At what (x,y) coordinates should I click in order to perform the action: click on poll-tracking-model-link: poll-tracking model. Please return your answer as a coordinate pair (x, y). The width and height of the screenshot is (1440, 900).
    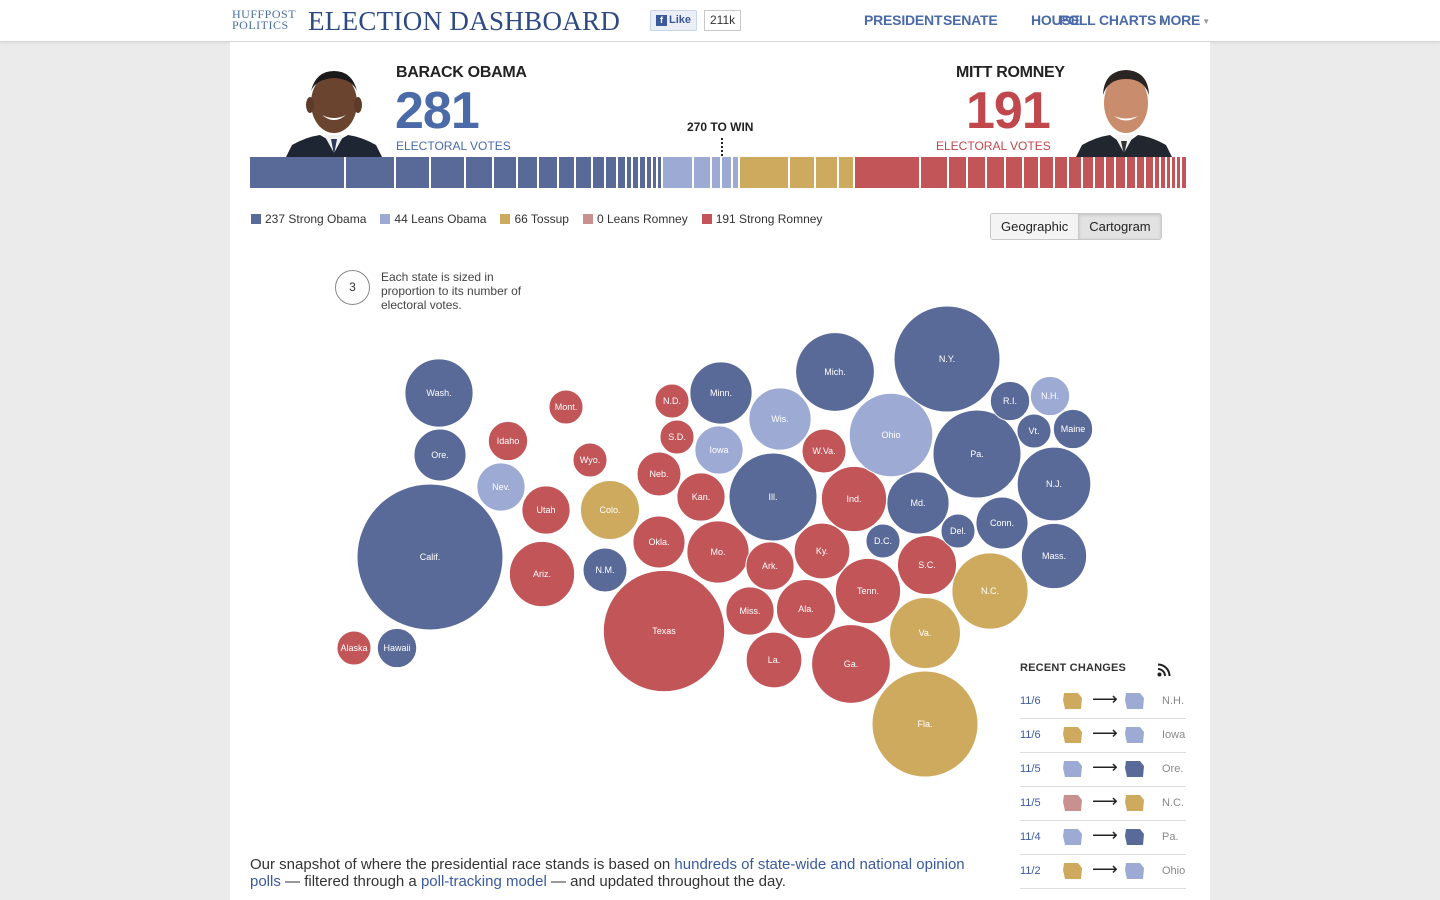
    Looking at the image, I should click on (484, 881).